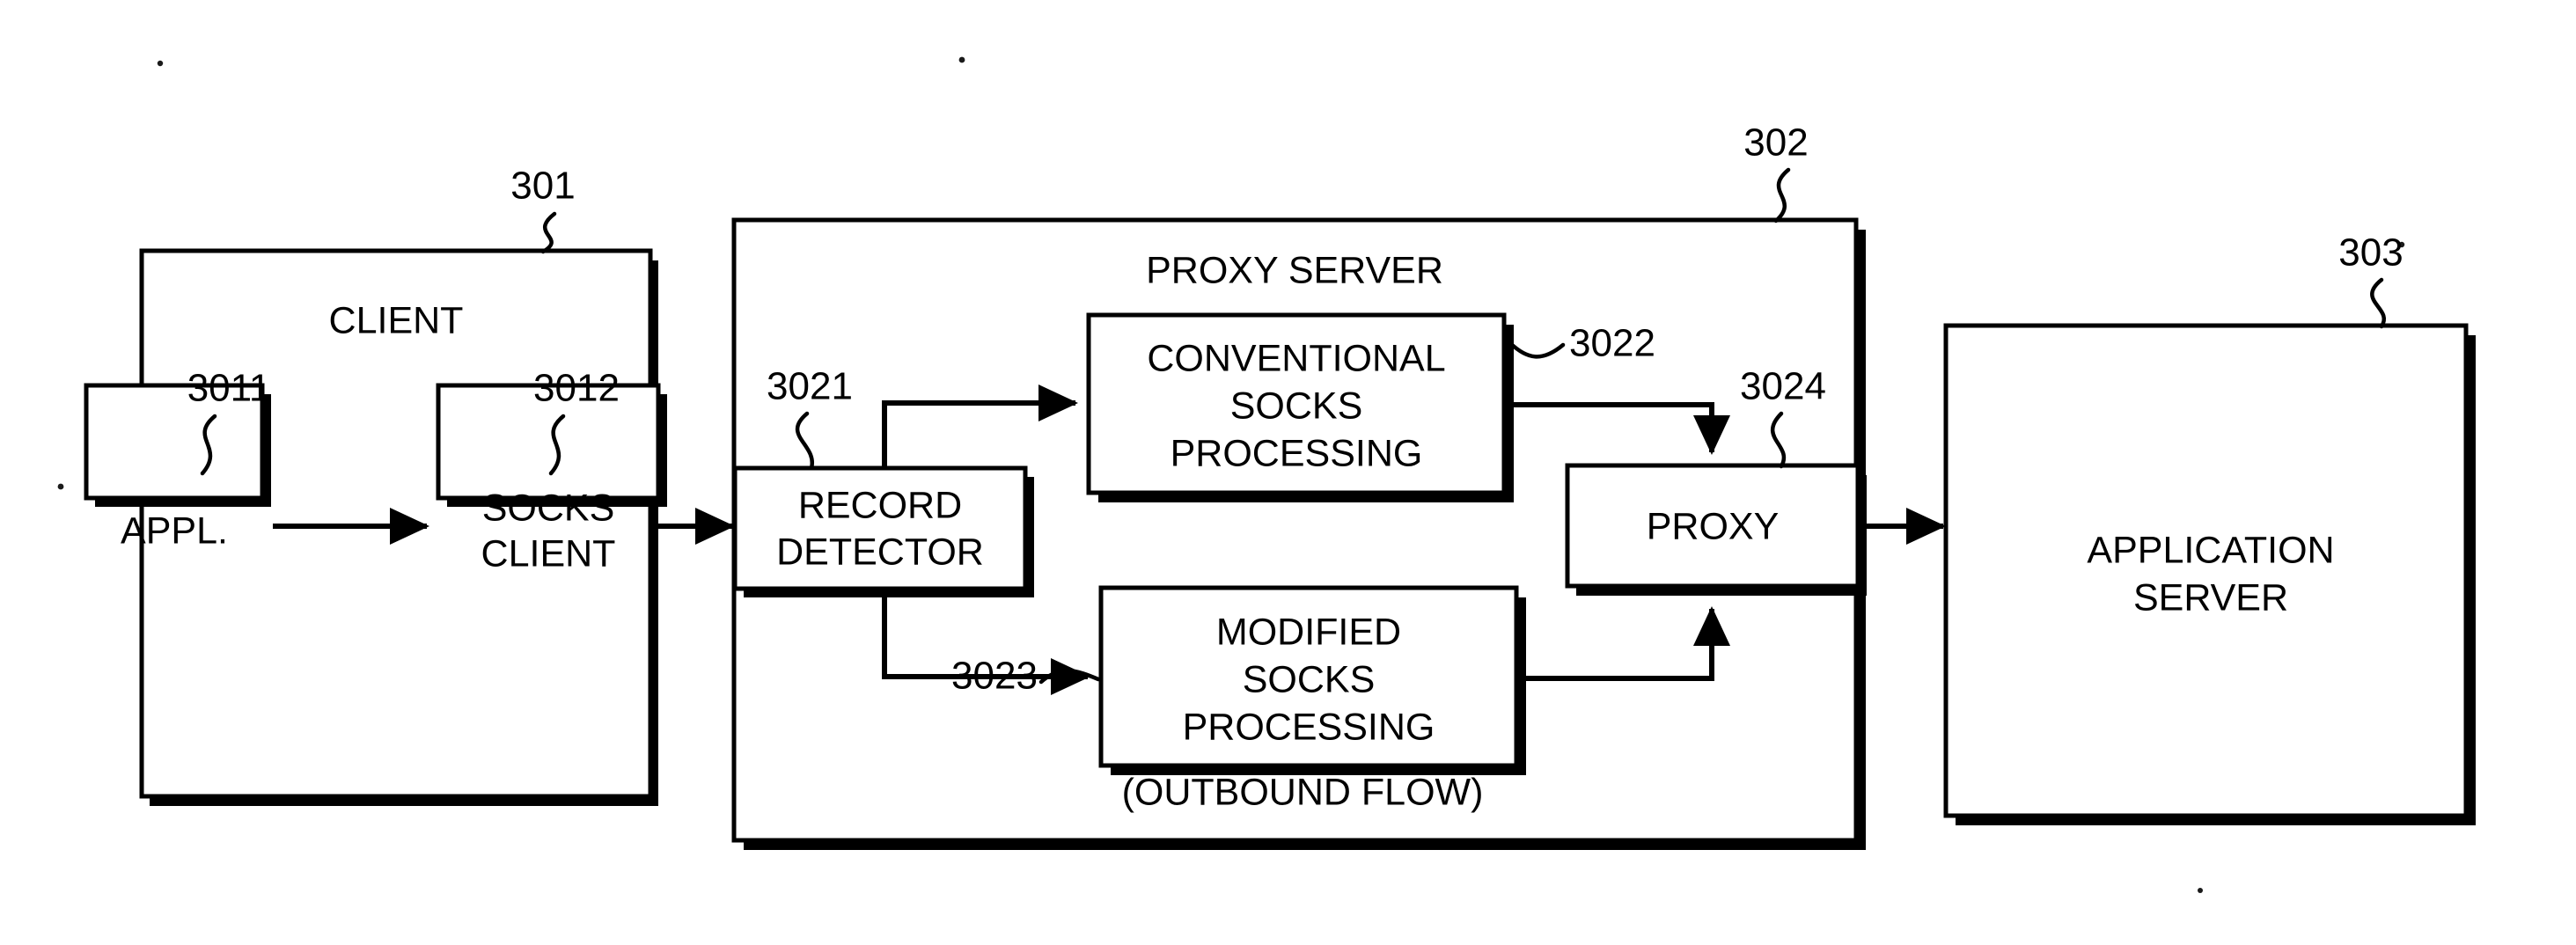 The height and width of the screenshot is (945, 2576). What do you see at coordinates (2370, 253) in the screenshot?
I see `ref-303-label: 303` at bounding box center [2370, 253].